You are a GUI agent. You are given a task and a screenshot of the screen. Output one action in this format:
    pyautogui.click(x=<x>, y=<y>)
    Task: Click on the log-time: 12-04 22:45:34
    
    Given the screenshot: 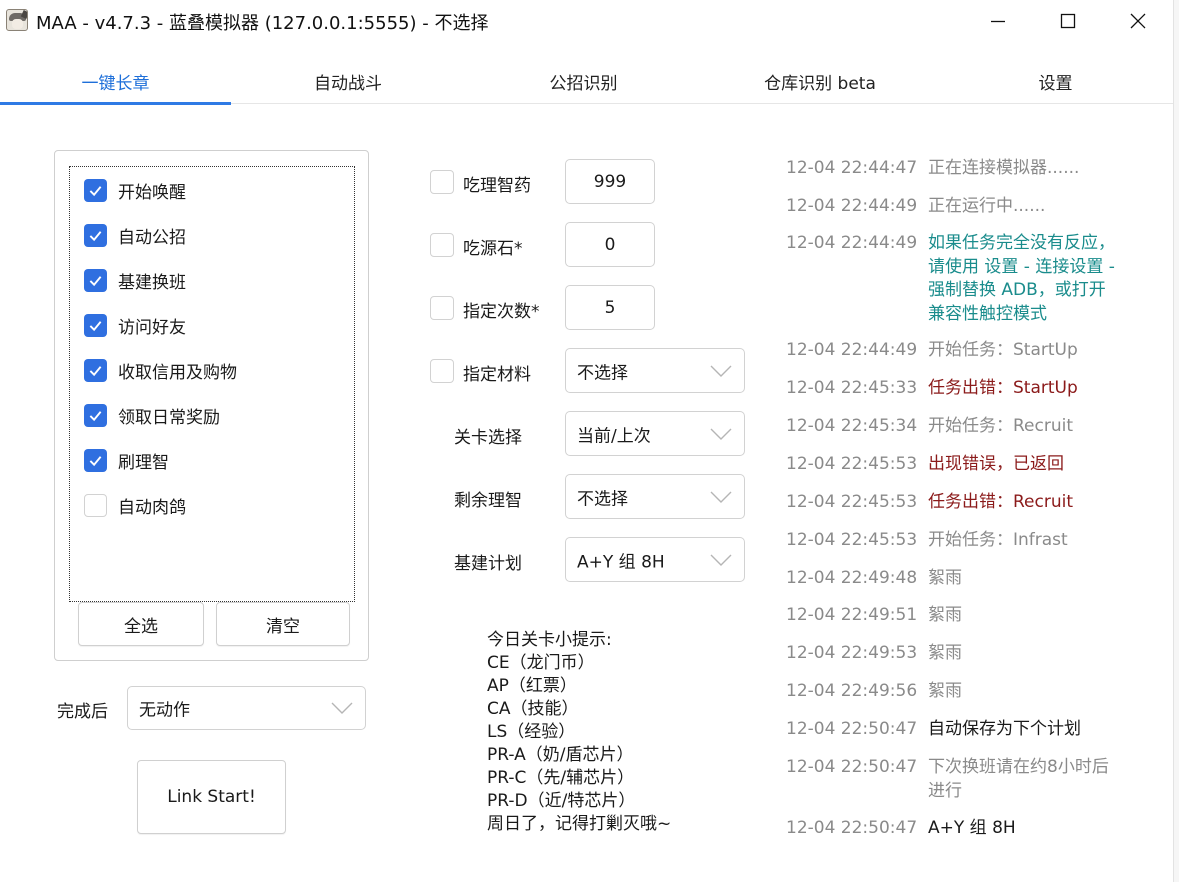 What is the action you would take?
    pyautogui.click(x=852, y=426)
    